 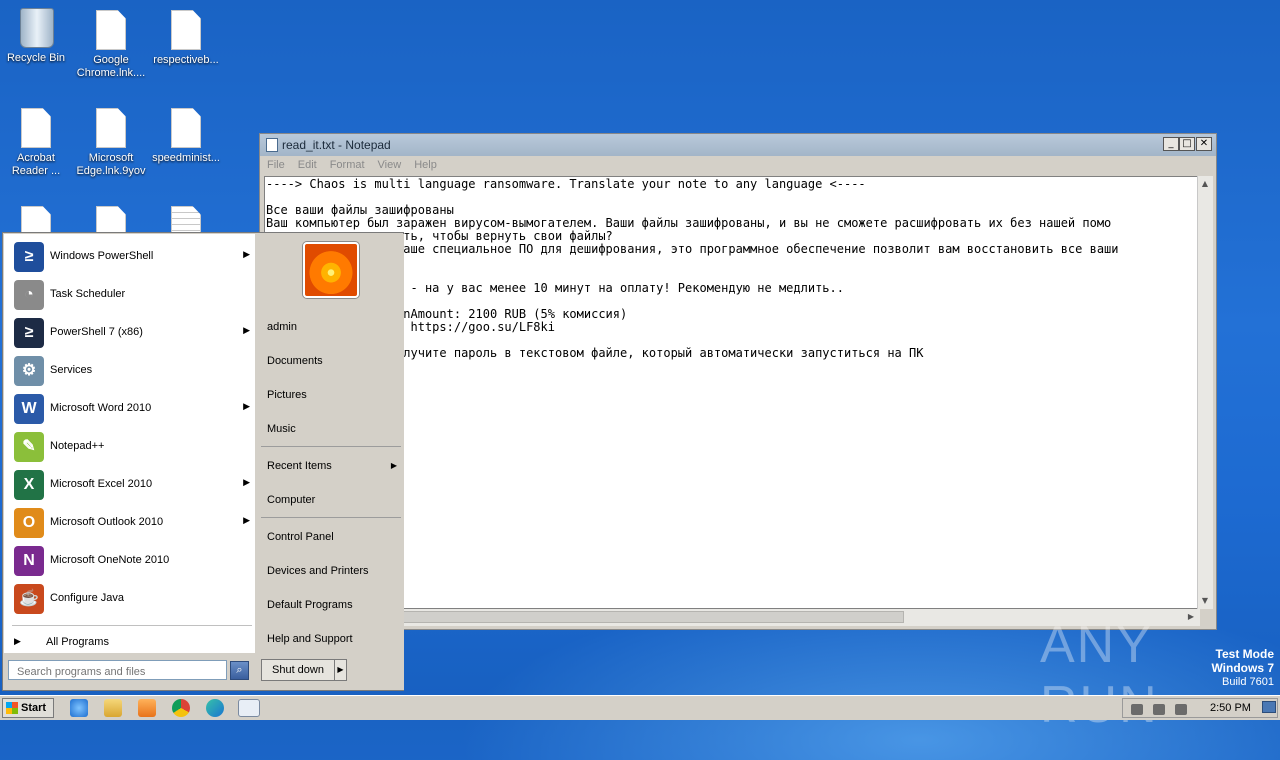 What do you see at coordinates (101, 408) in the screenshot?
I see `program-label: Microsoft Word 2010` at bounding box center [101, 408].